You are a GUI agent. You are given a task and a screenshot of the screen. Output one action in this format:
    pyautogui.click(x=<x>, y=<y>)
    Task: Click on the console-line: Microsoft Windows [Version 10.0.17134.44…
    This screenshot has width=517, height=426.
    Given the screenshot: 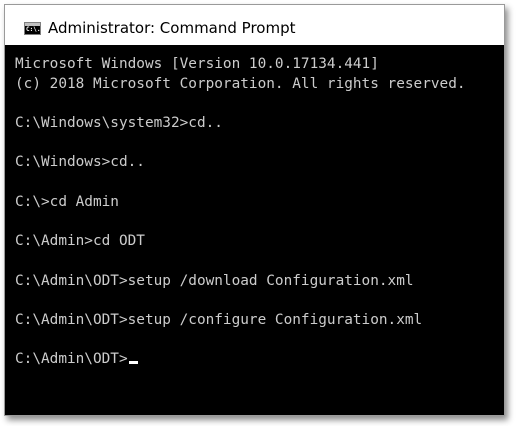 What is the action you would take?
    pyautogui.click(x=197, y=64)
    